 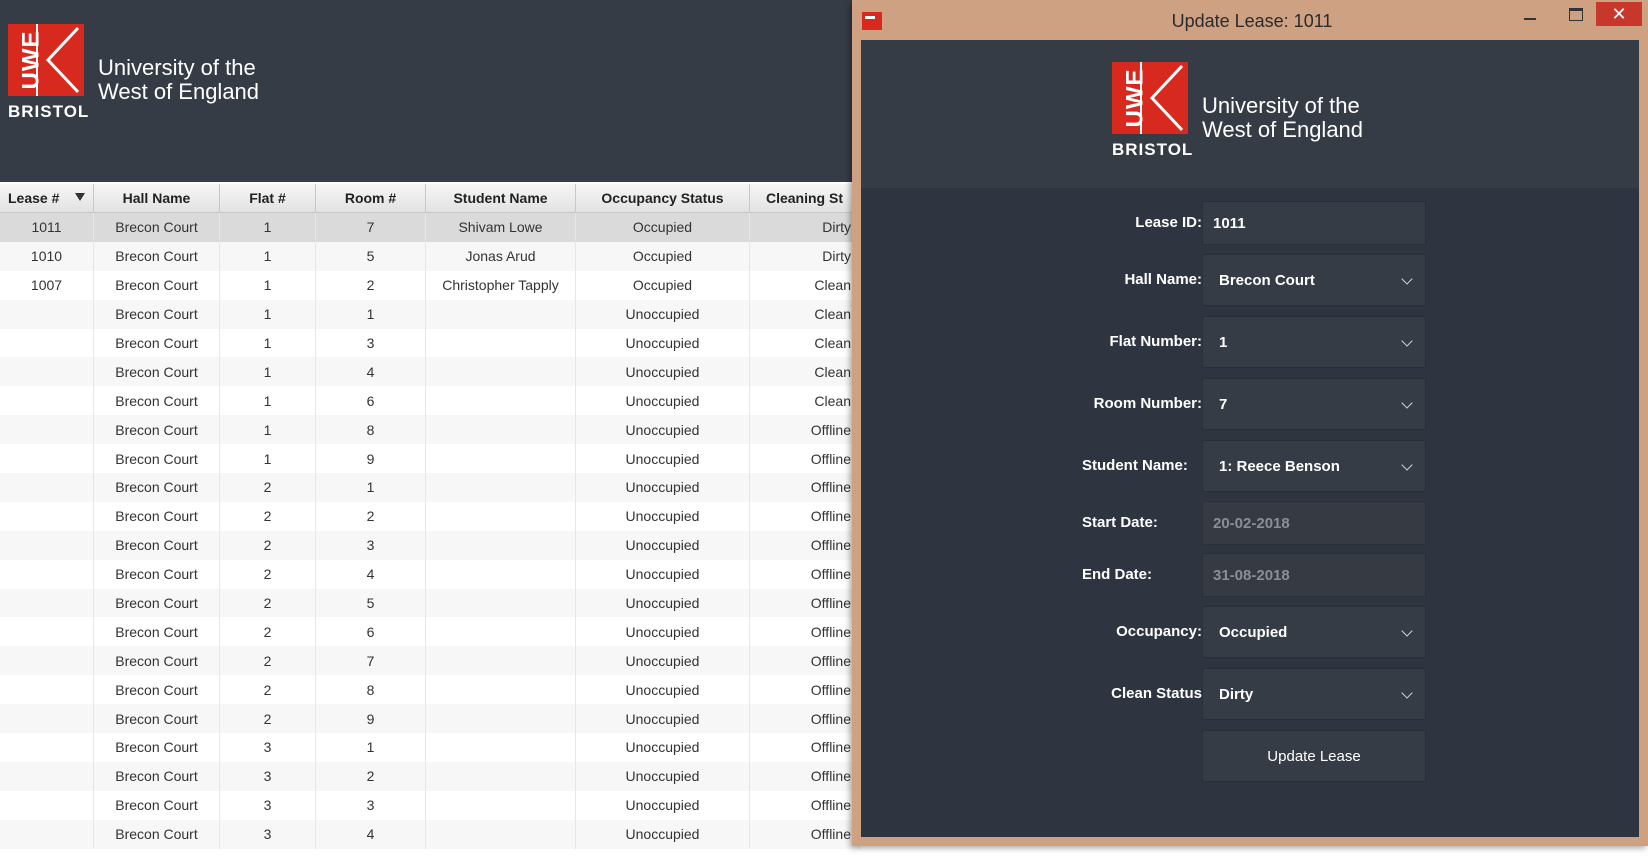 I want to click on table-row: Brecon Court 3 4 Unoccupied Offline, so click(x=430, y=834).